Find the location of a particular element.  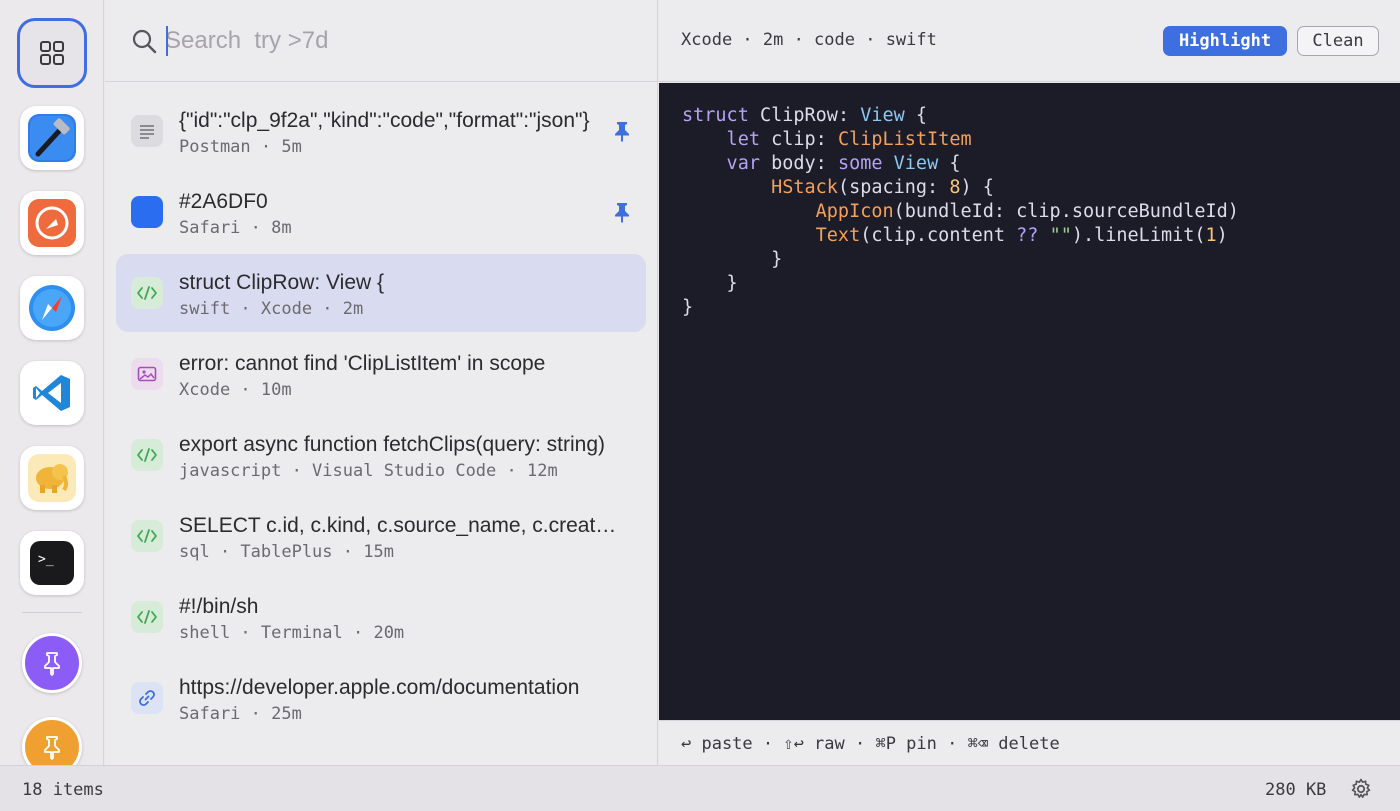

code-line: AppIcon(bundleId: clip.sourceBundleId) is located at coordinates (960, 211).